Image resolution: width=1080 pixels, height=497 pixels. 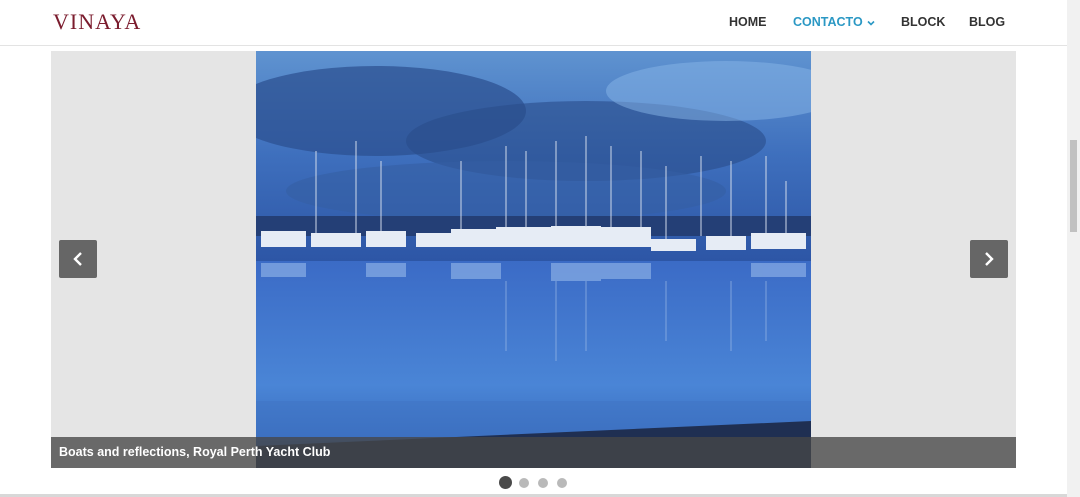 I want to click on nav-item-blog: BLOG, so click(x=987, y=22).